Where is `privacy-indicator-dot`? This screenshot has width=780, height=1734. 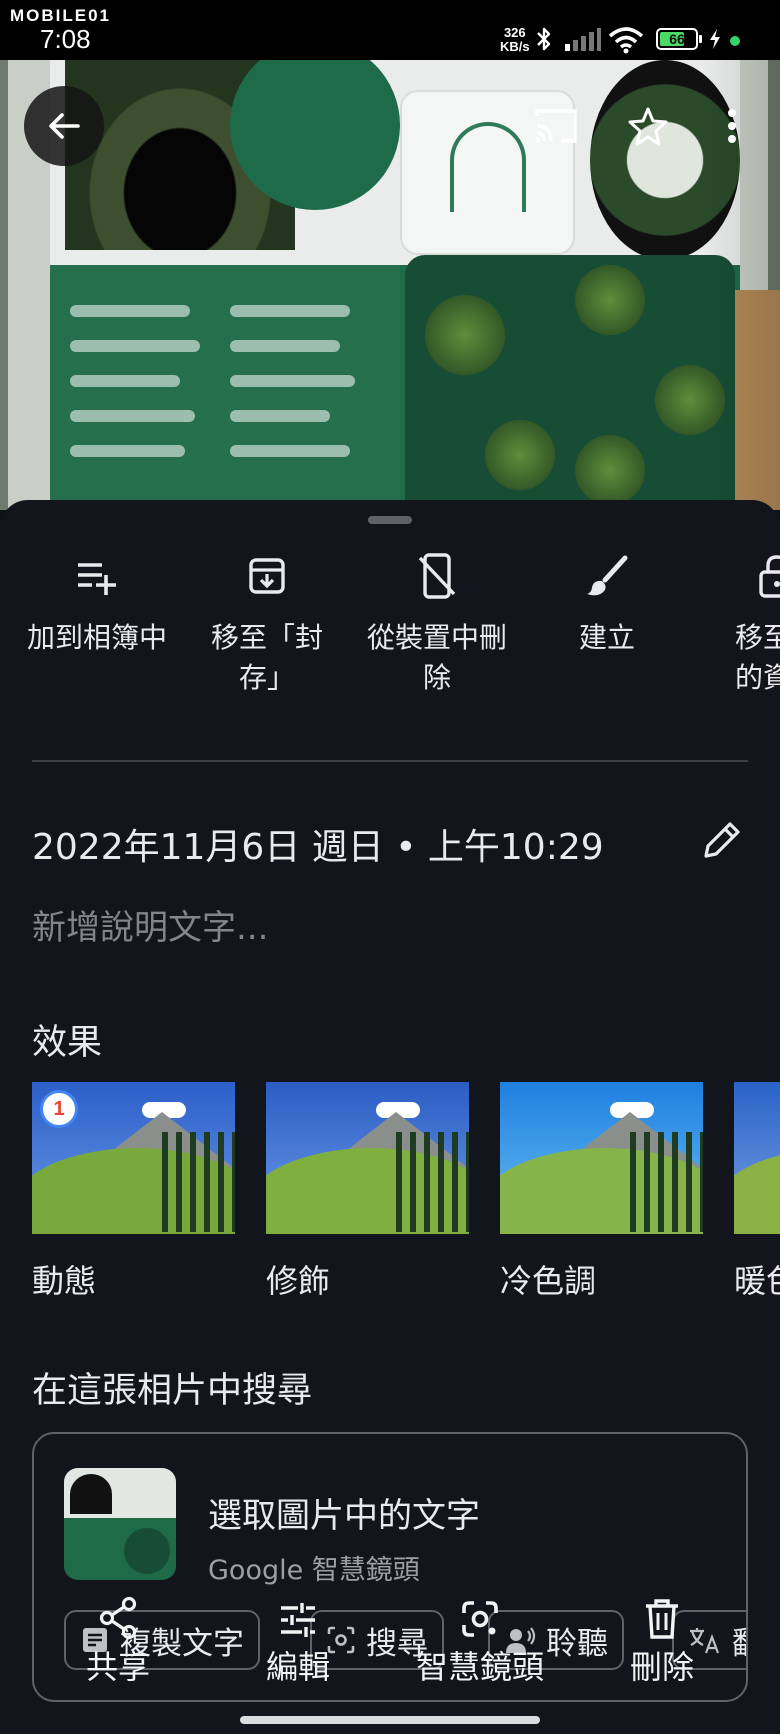 privacy-indicator-dot is located at coordinates (735, 41).